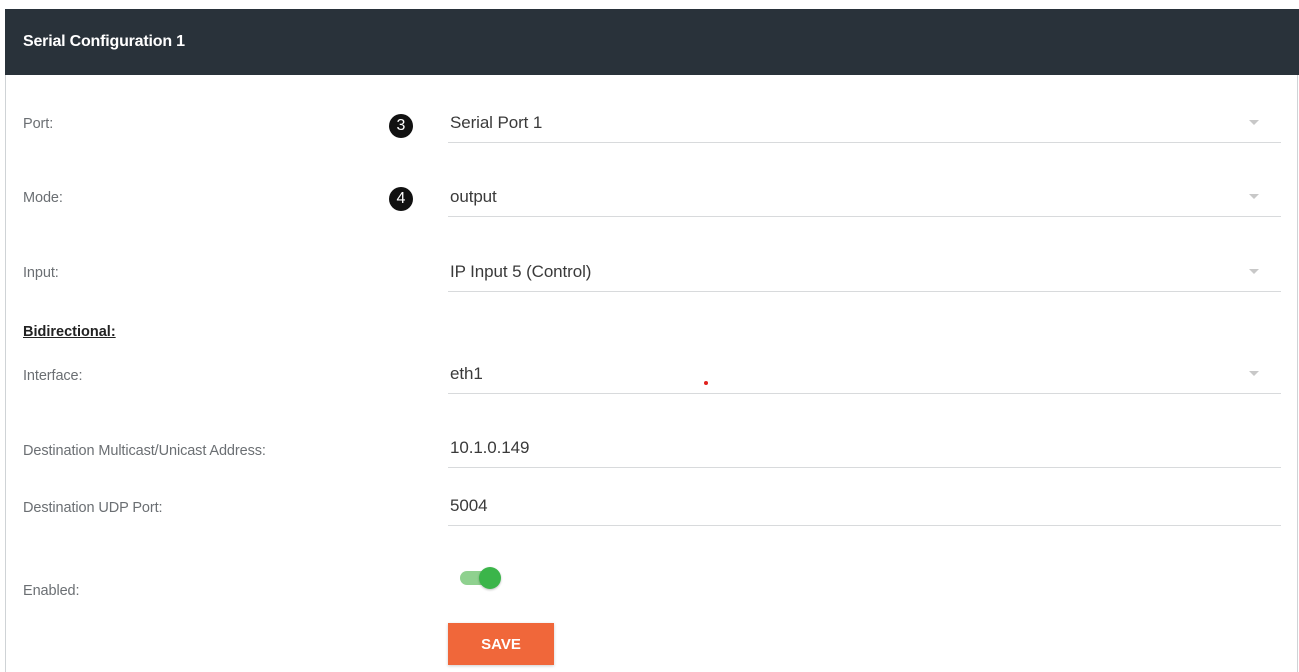 The image size is (1299, 672). Describe the element at coordinates (473, 196) in the screenshot. I see `mode-value: output` at that location.